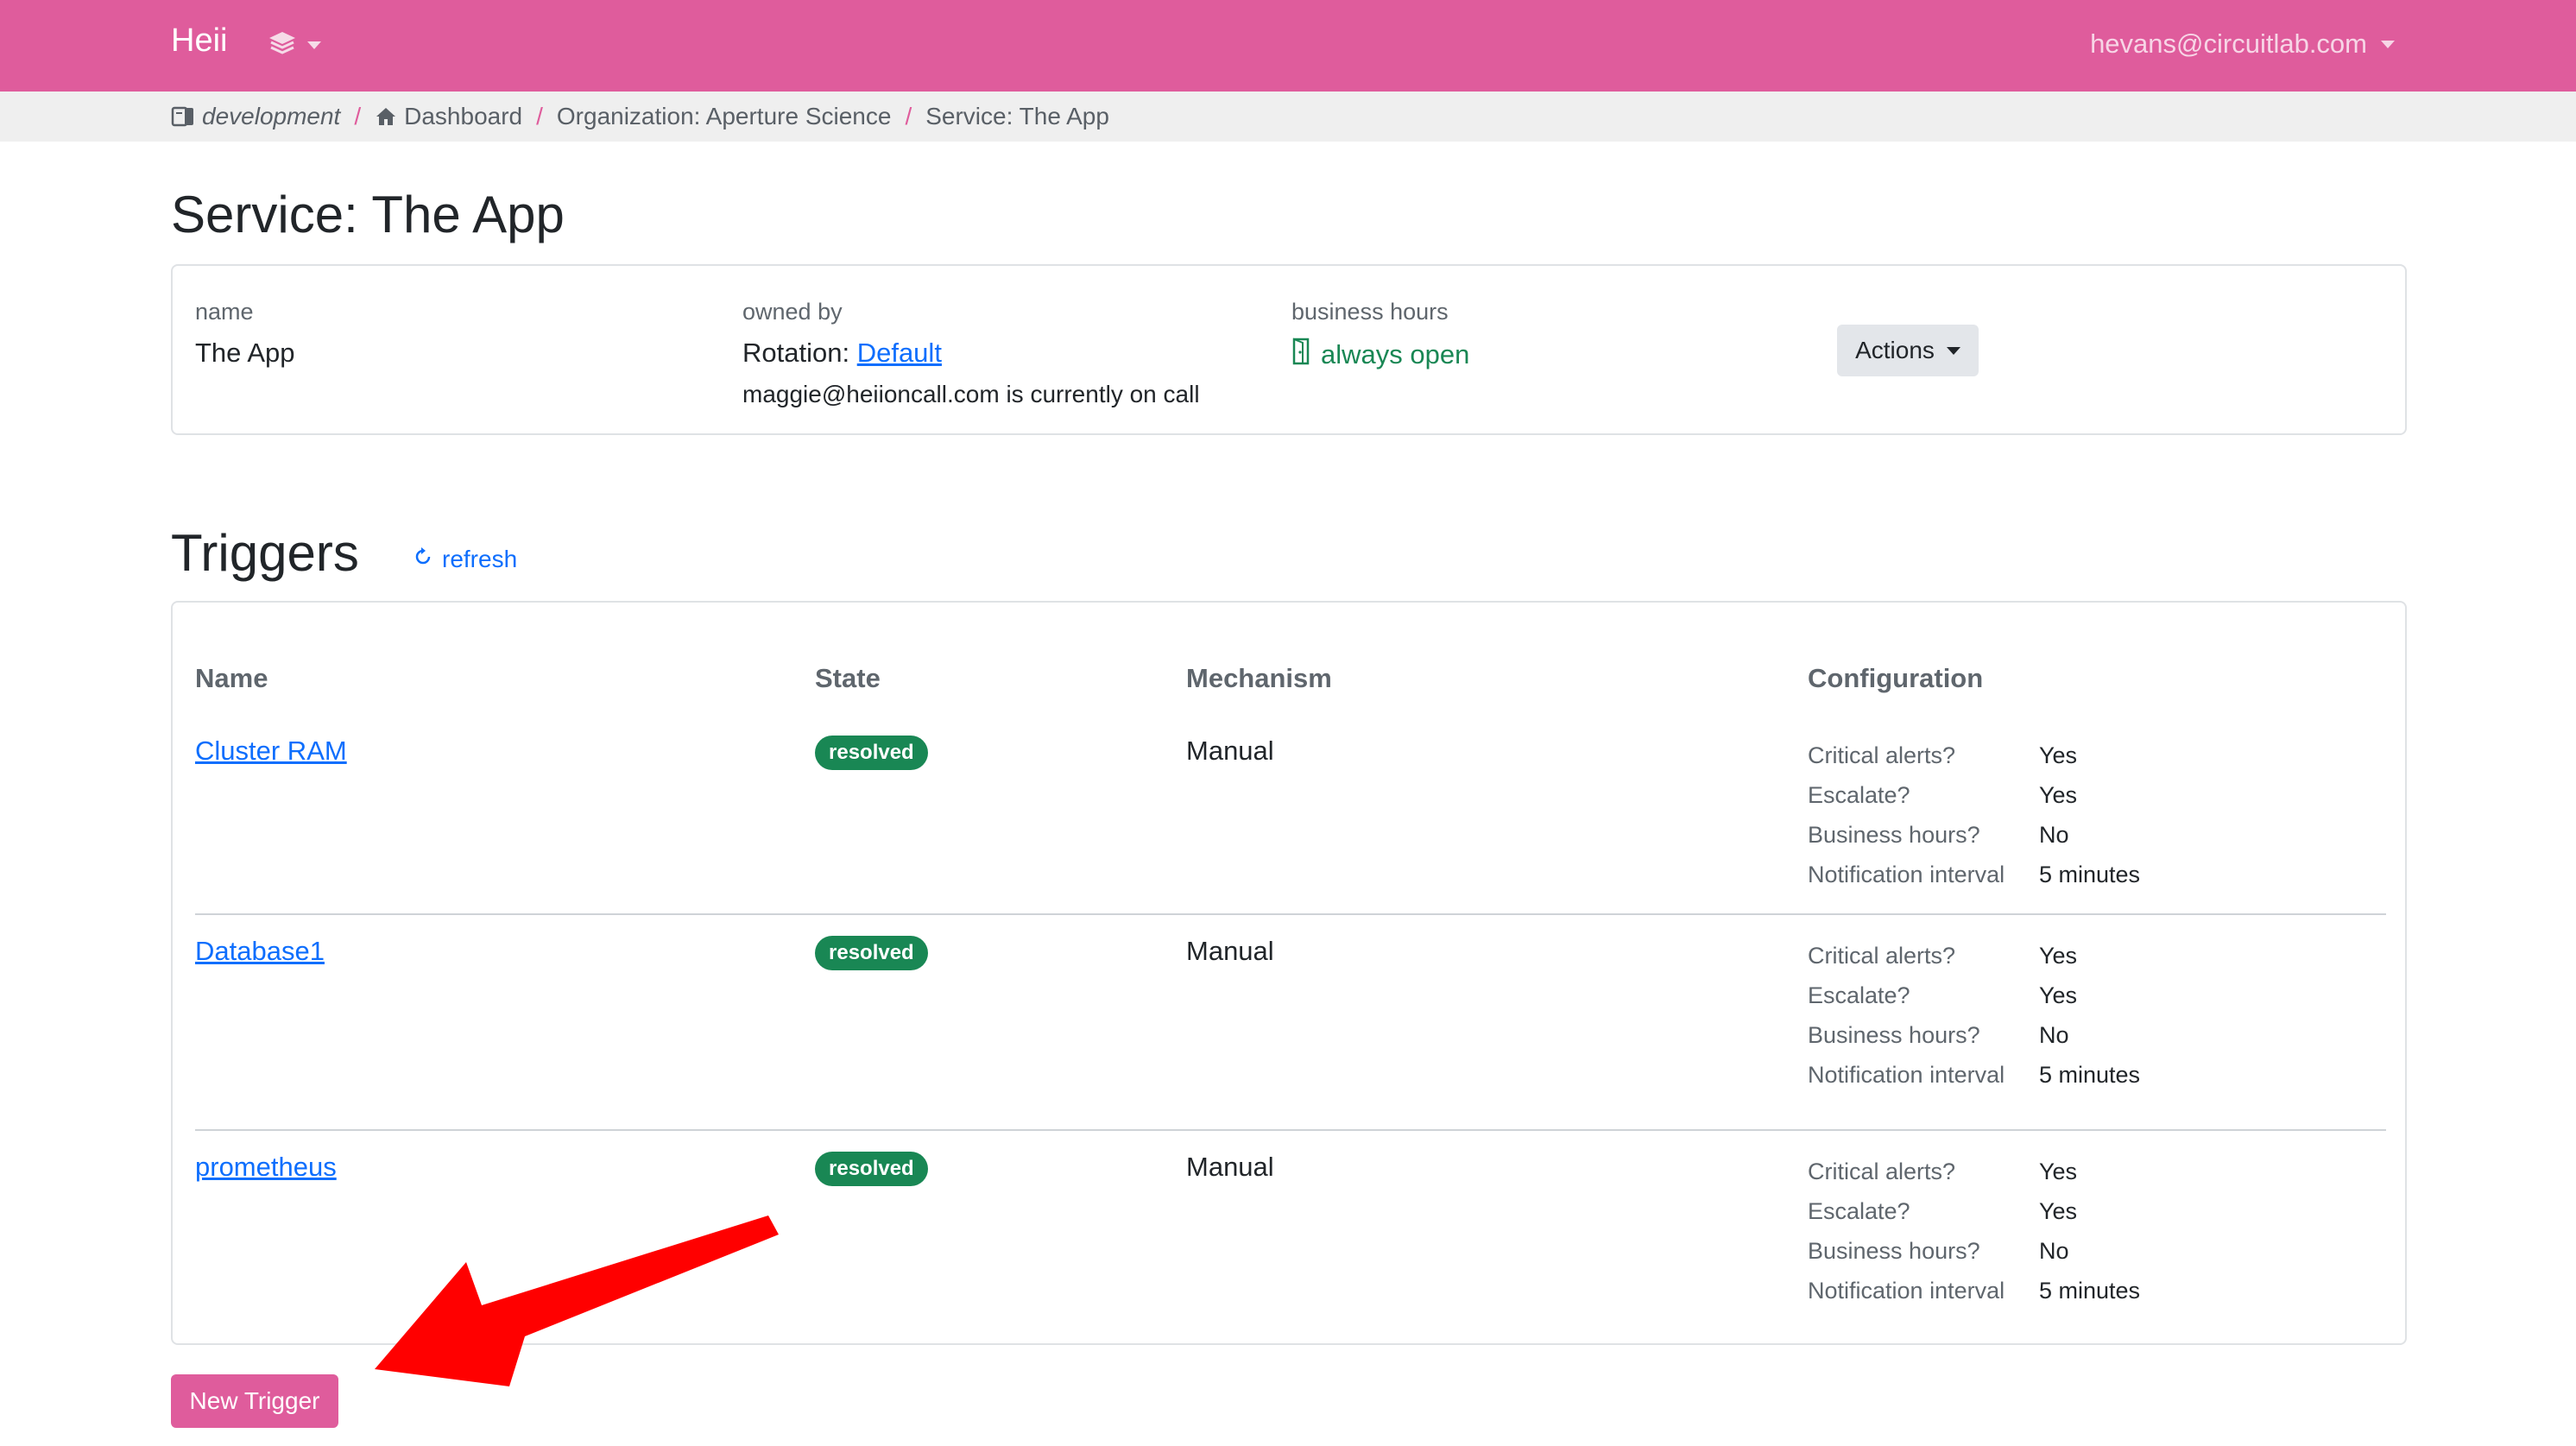 The width and height of the screenshot is (2576, 1446). Describe the element at coordinates (724, 117) in the screenshot. I see `breadcrumb-organization: Organization: Aperture Science` at that location.